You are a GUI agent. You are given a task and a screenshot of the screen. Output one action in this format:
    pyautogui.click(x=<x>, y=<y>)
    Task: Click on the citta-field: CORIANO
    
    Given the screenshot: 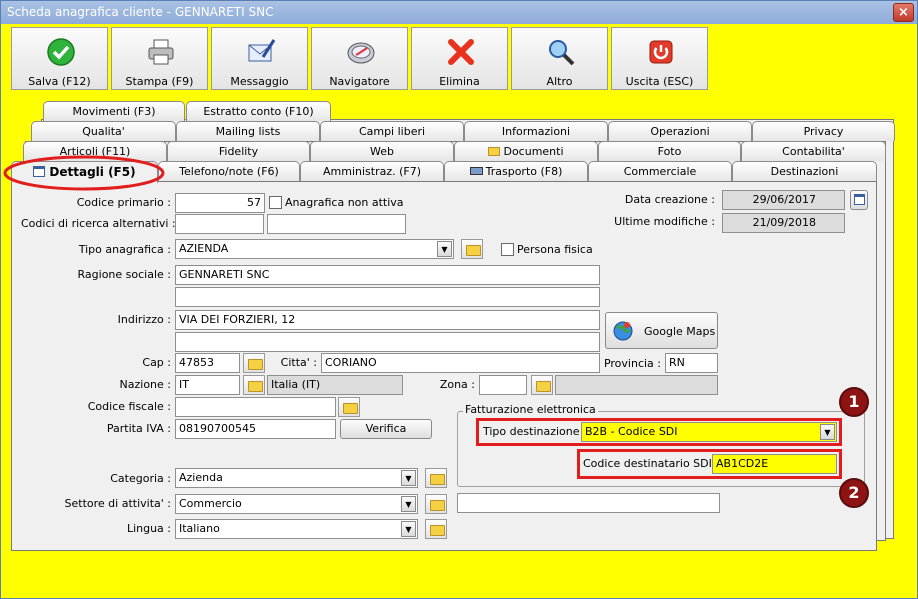 What is the action you would take?
    pyautogui.click(x=460, y=363)
    